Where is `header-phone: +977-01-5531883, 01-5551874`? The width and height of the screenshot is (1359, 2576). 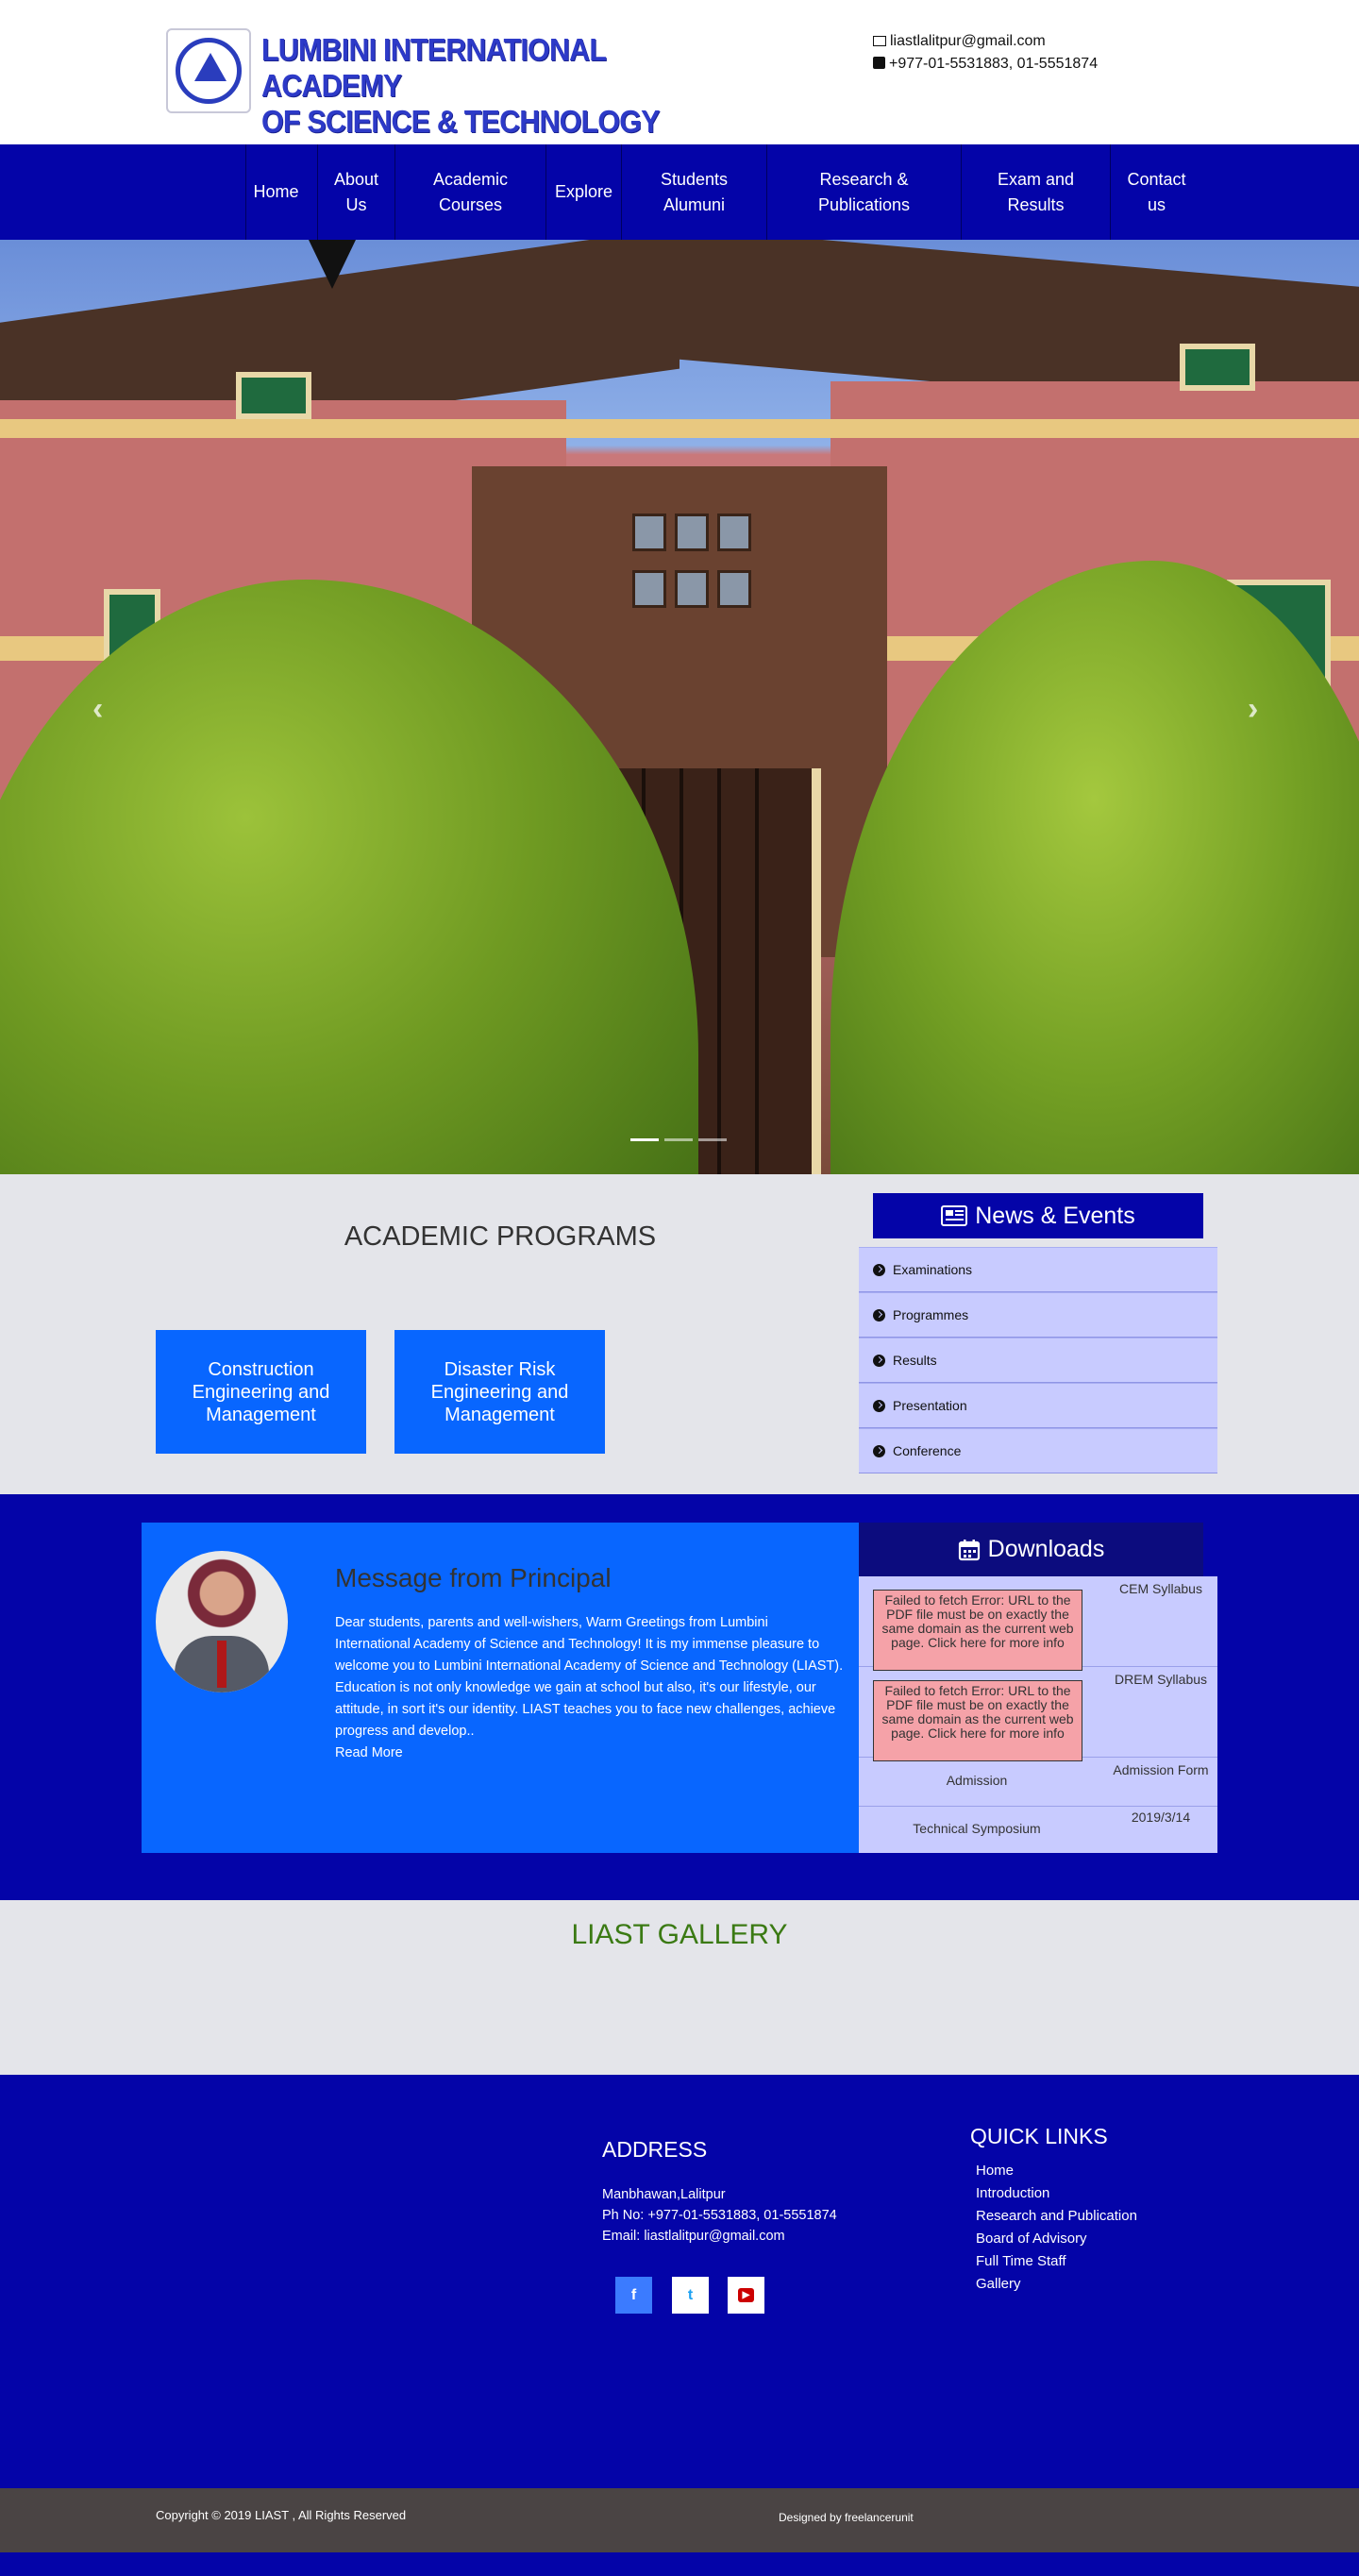
header-phone: +977-01-5531883, 01-5551874 is located at coordinates (994, 64).